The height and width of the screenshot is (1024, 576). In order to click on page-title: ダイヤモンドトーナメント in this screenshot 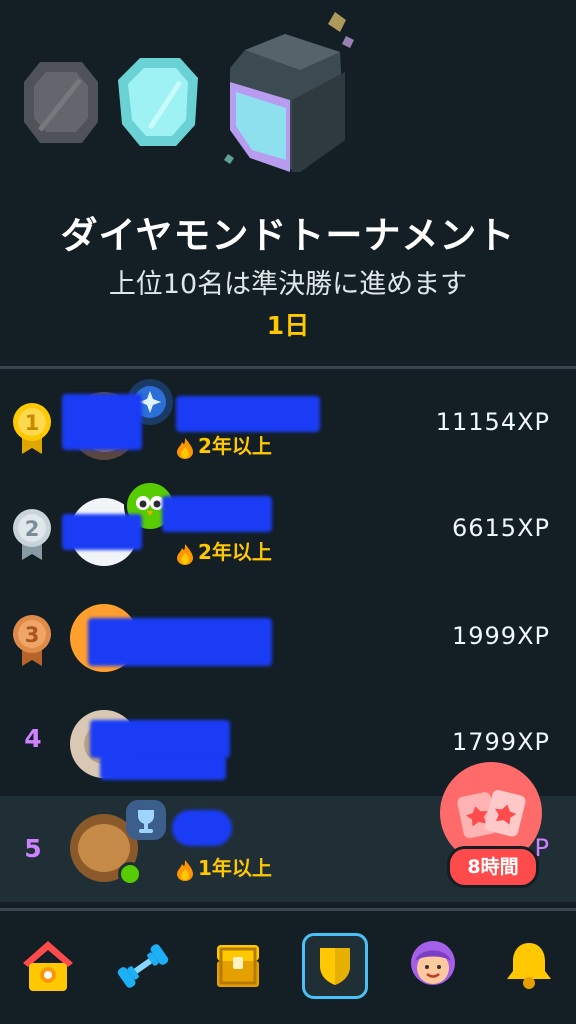, I will do `click(288, 235)`.